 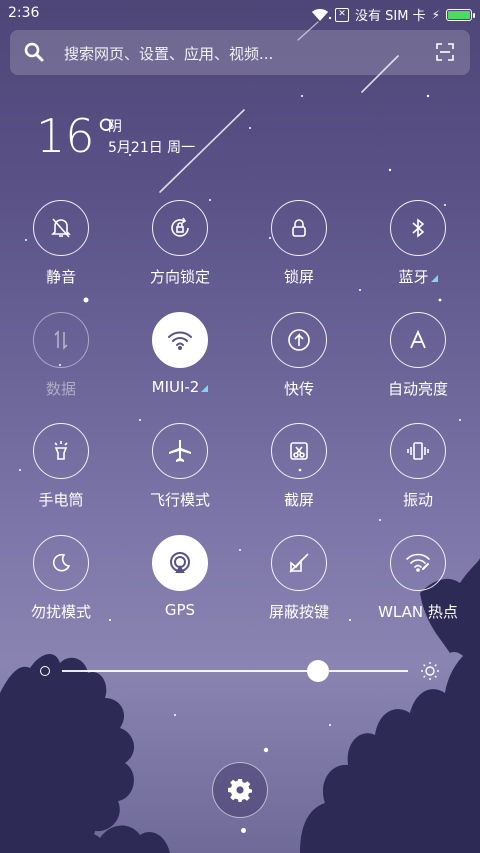 I want to click on weather-condition: 阴, so click(x=115, y=127).